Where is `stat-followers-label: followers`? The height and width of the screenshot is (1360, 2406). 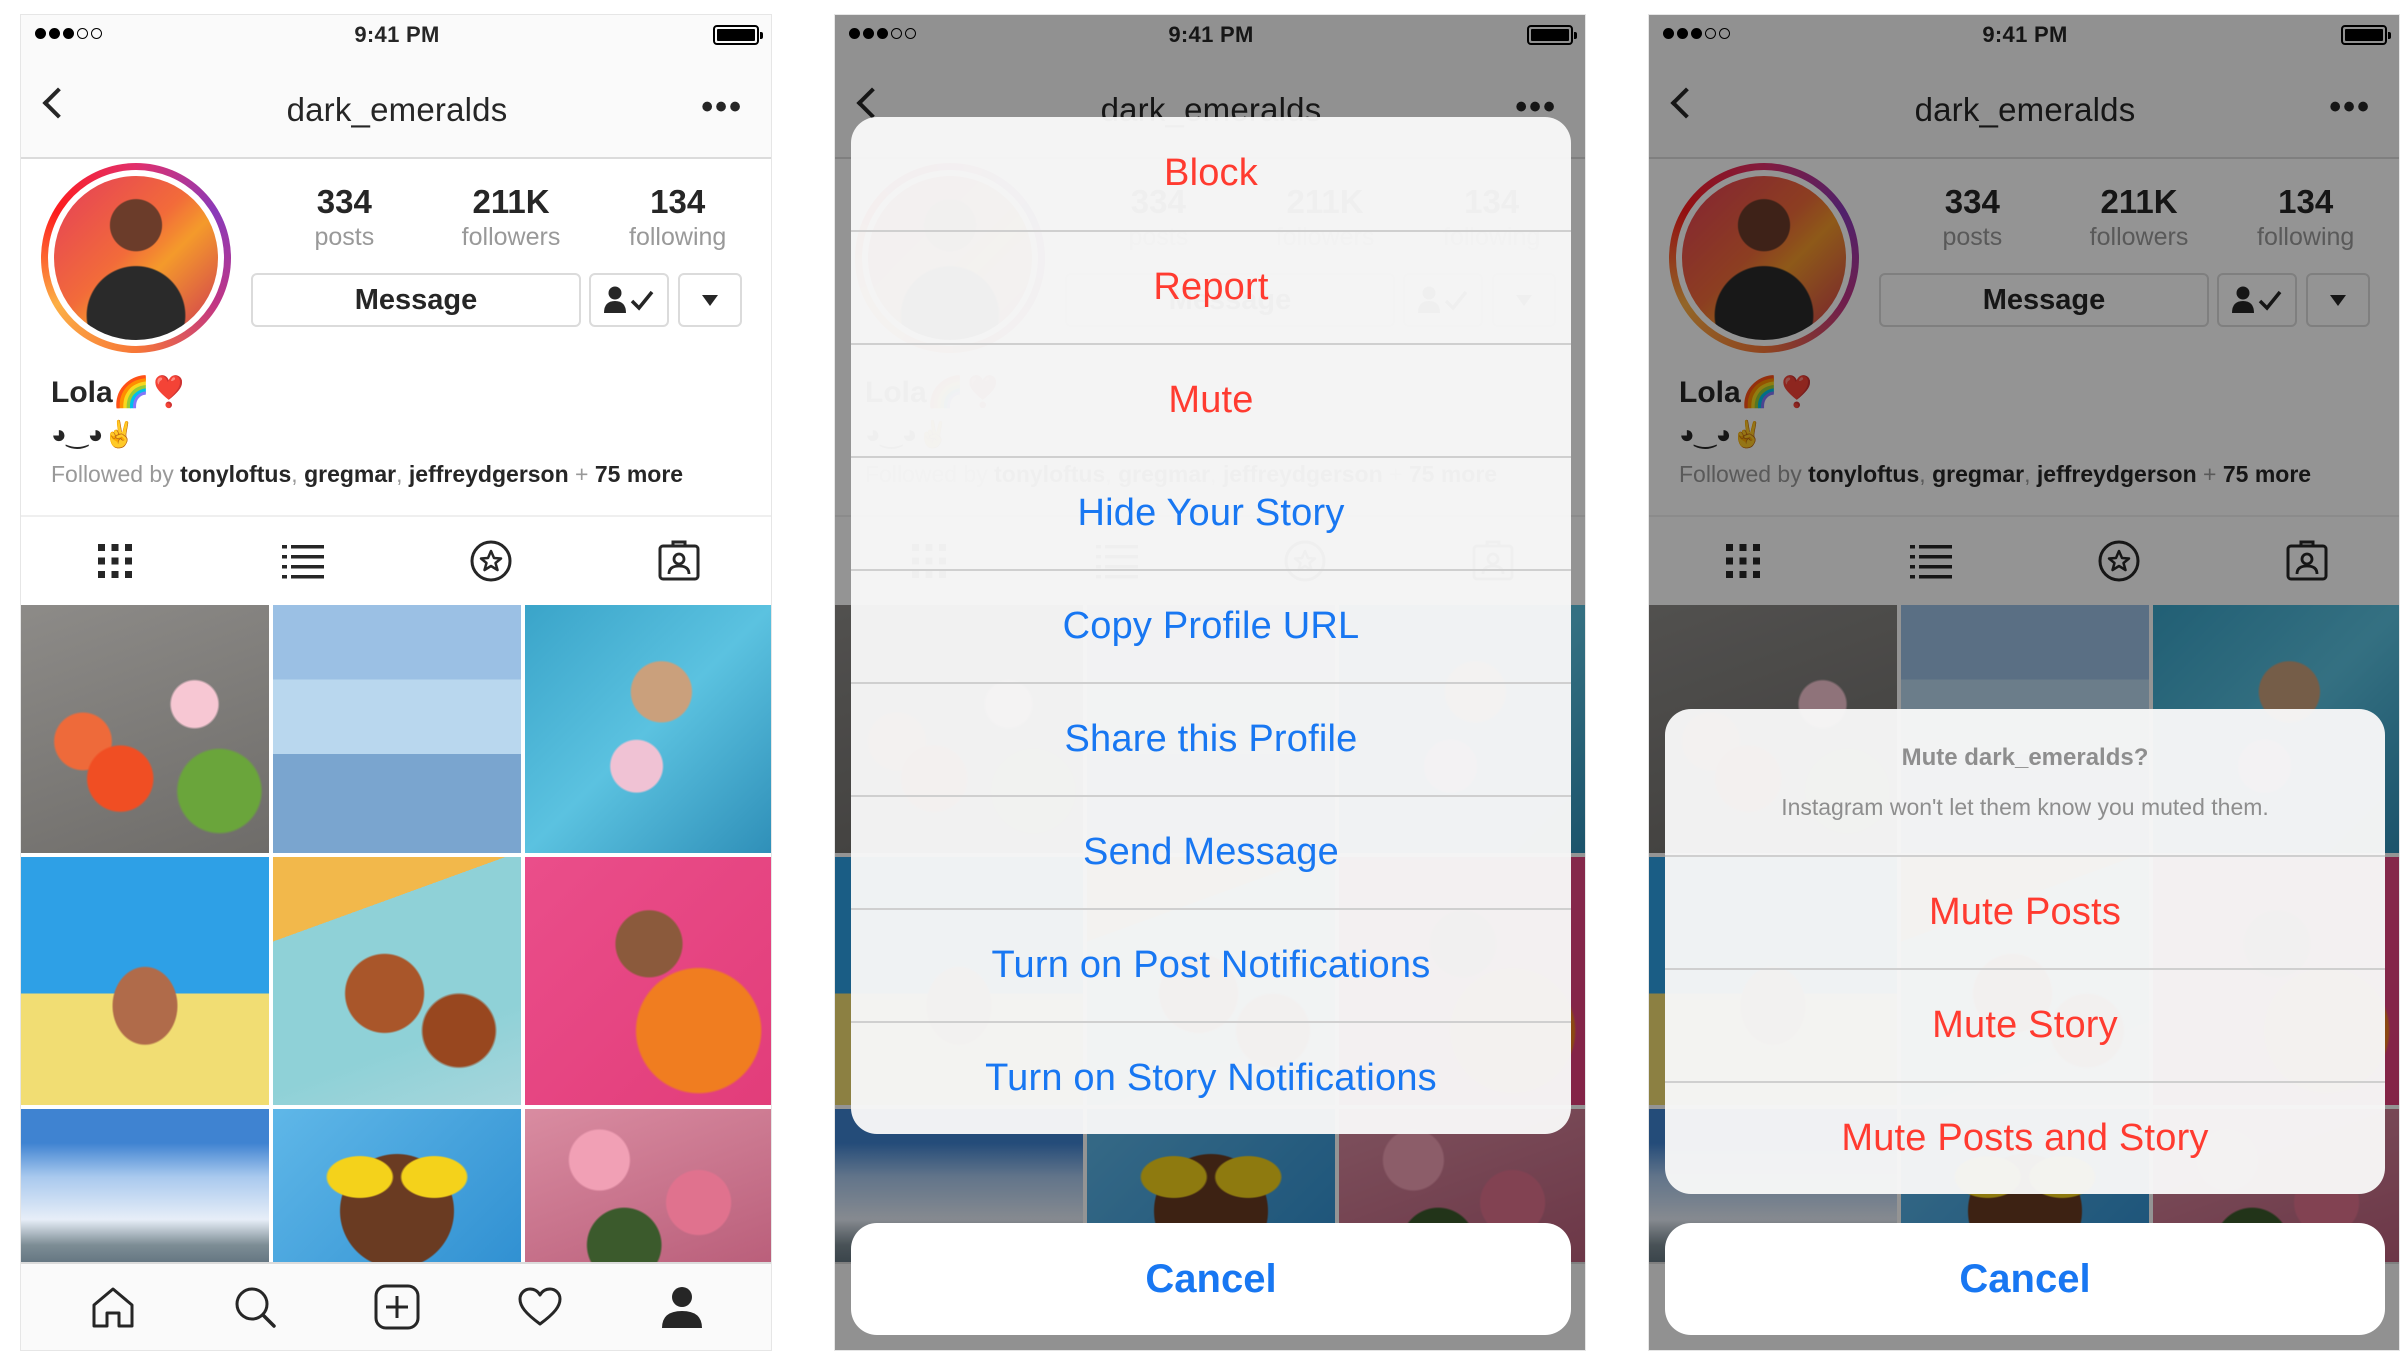
stat-followers-label: followers is located at coordinates (511, 237).